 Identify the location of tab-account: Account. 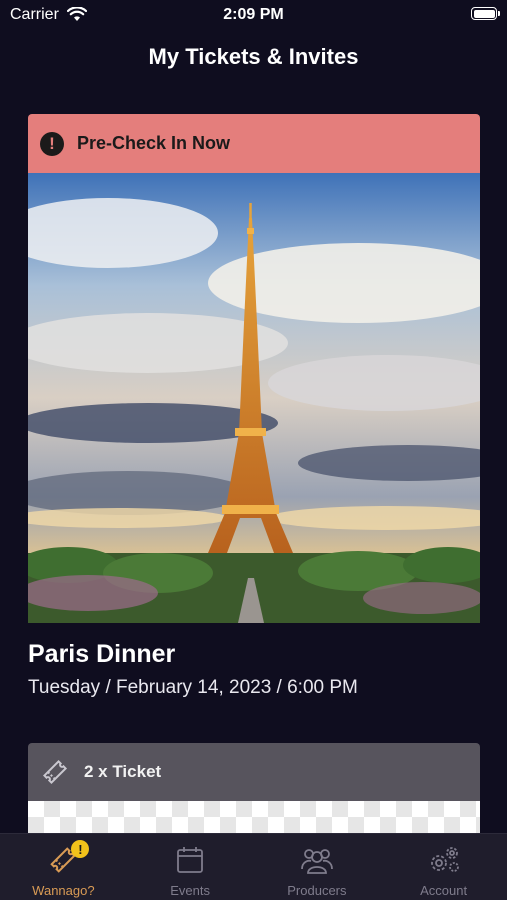
(443, 867).